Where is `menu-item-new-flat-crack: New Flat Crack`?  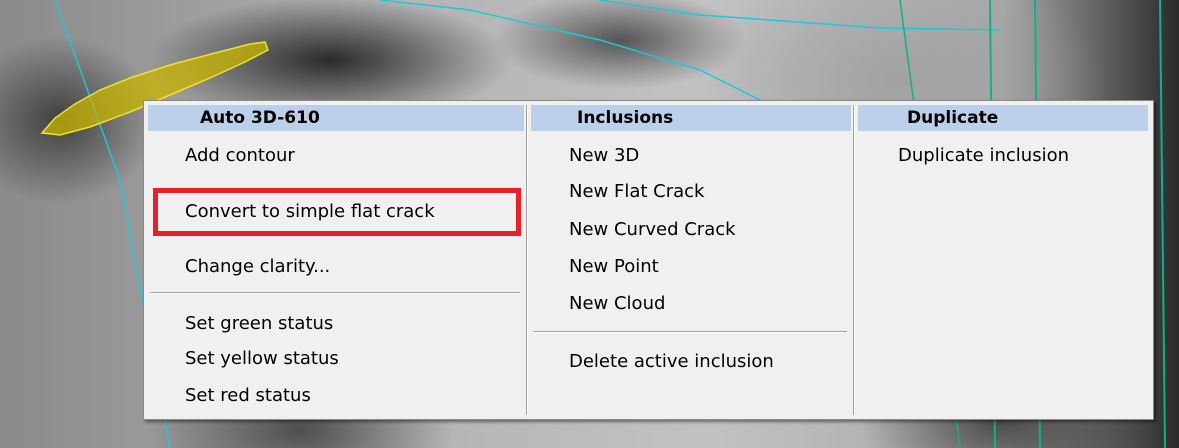
menu-item-new-flat-crack: New Flat Crack is located at coordinates (691, 192).